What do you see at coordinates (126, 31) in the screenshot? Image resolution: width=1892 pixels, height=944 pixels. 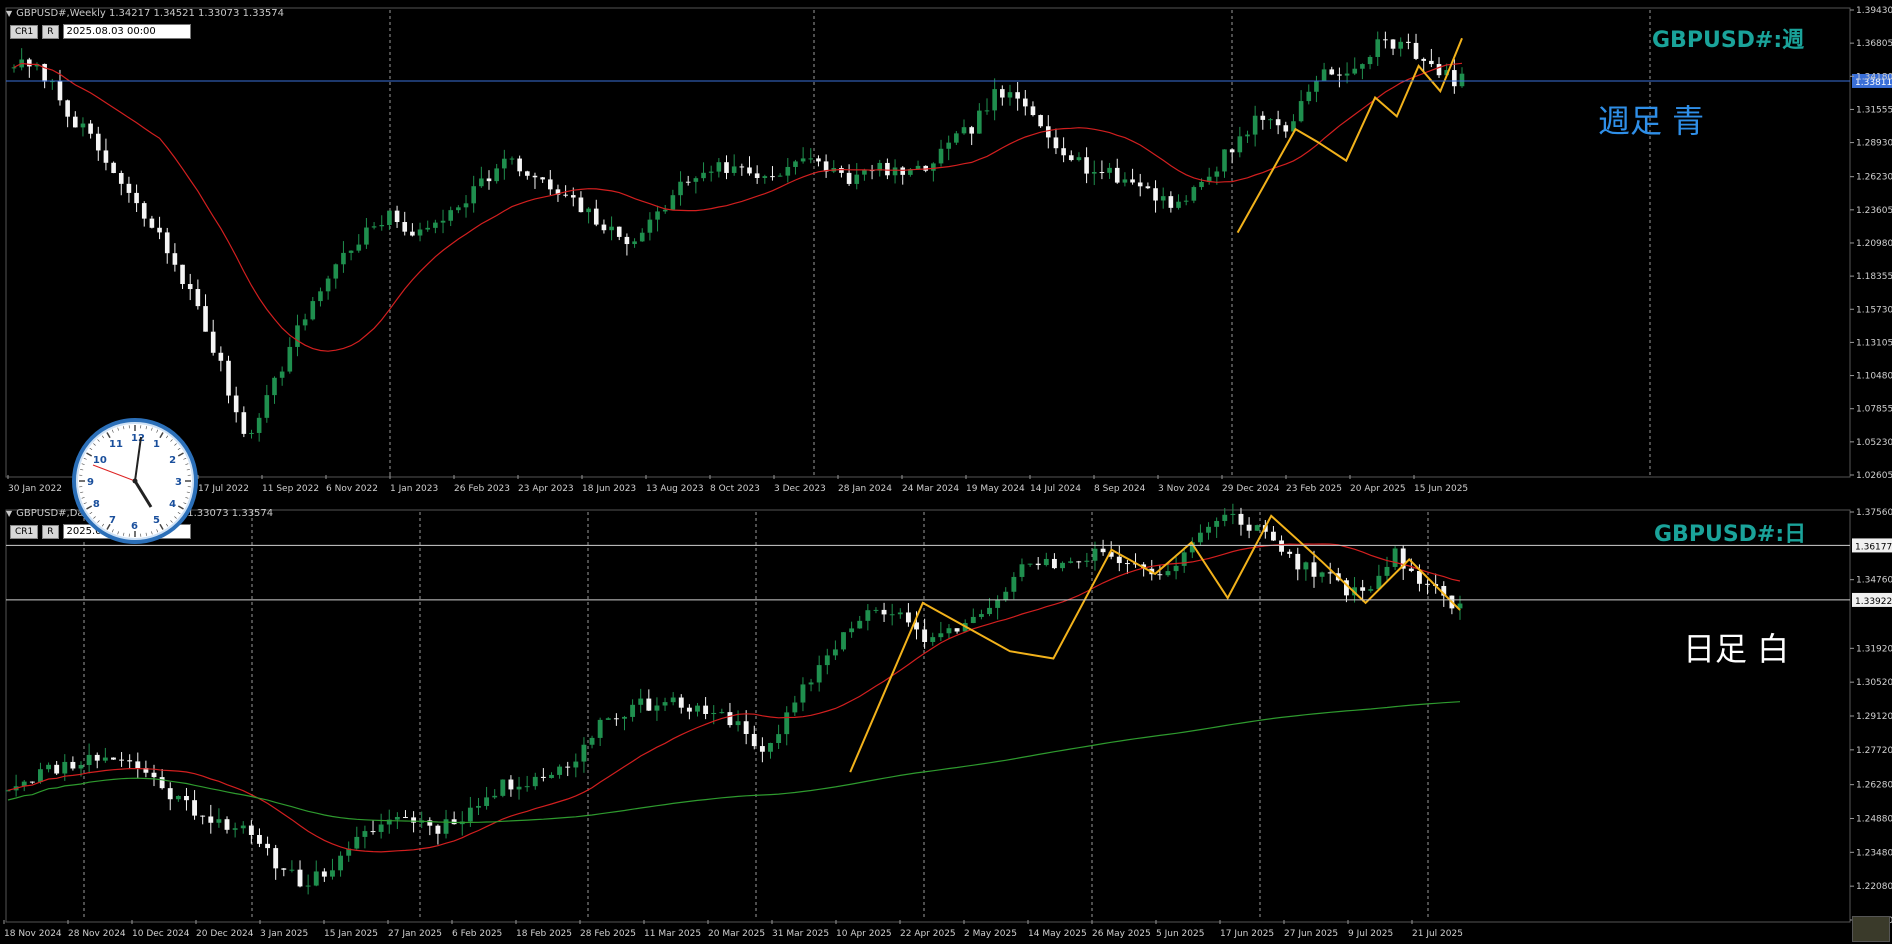 I see `datetime-field: 2025.08.03 00:00` at bounding box center [126, 31].